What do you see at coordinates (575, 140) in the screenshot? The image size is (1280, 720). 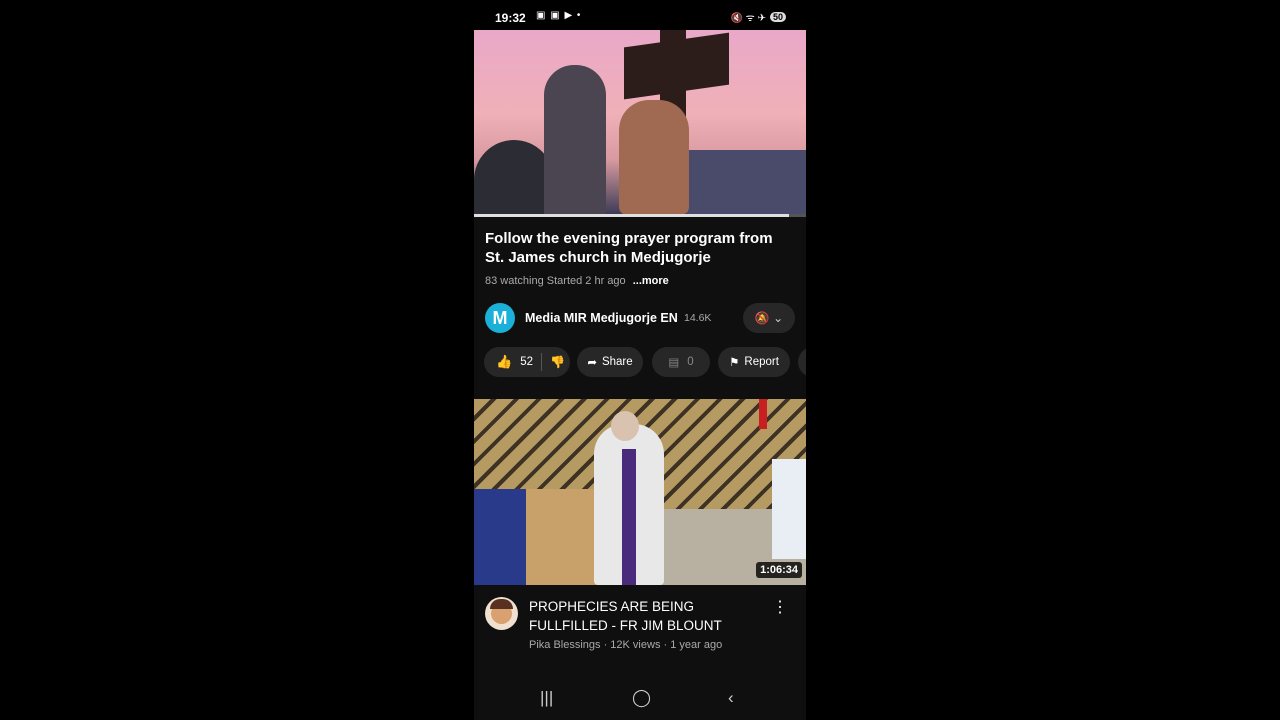 I see `statue-silhouette` at bounding box center [575, 140].